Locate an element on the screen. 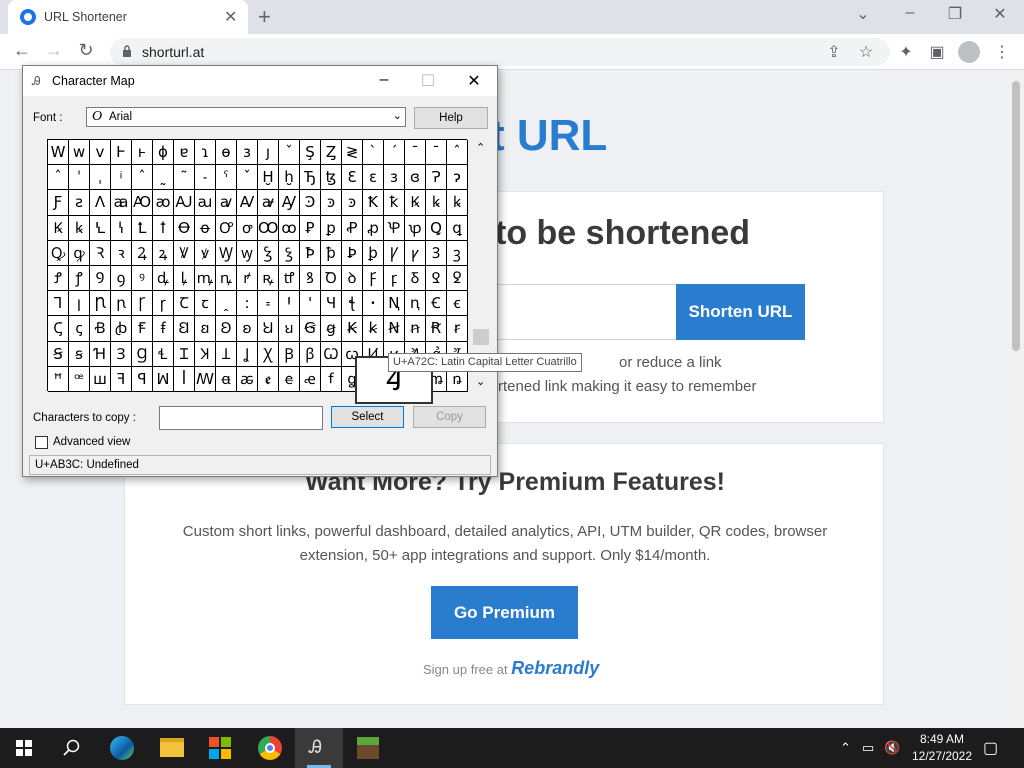 The width and height of the screenshot is (1024, 768). character-cell: Ꝃ is located at coordinates (58, 228).